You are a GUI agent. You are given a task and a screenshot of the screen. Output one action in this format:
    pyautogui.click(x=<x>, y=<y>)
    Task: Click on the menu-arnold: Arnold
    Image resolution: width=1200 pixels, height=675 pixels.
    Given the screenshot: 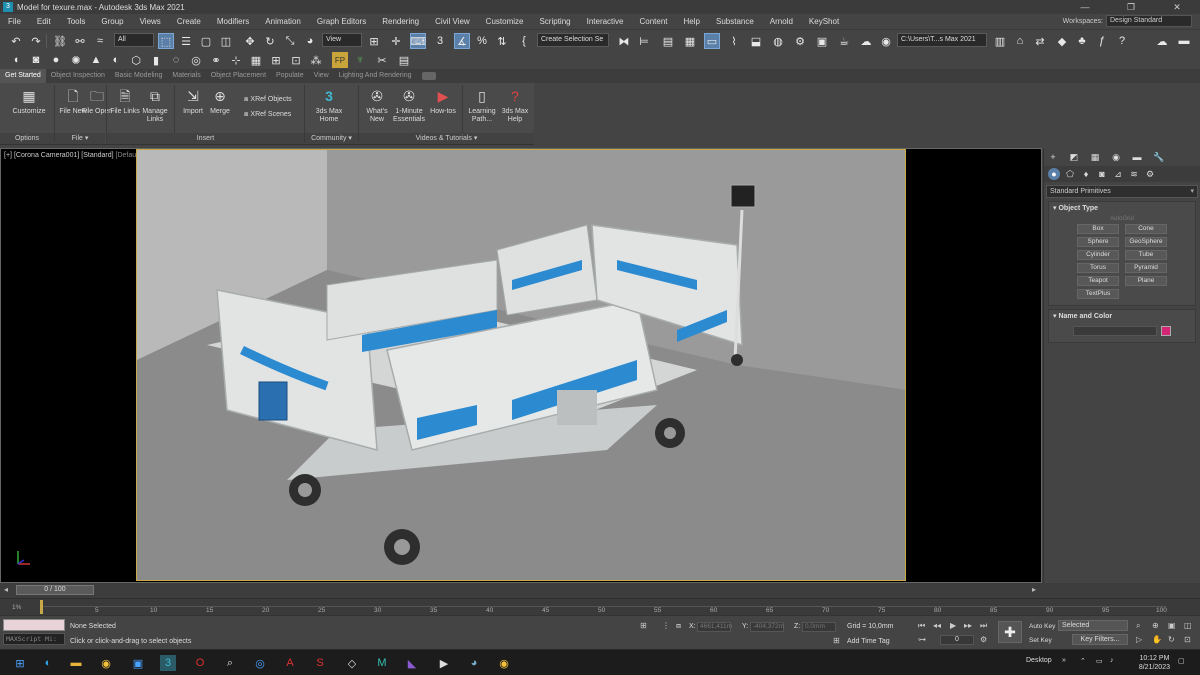 What is the action you would take?
    pyautogui.click(x=781, y=21)
    